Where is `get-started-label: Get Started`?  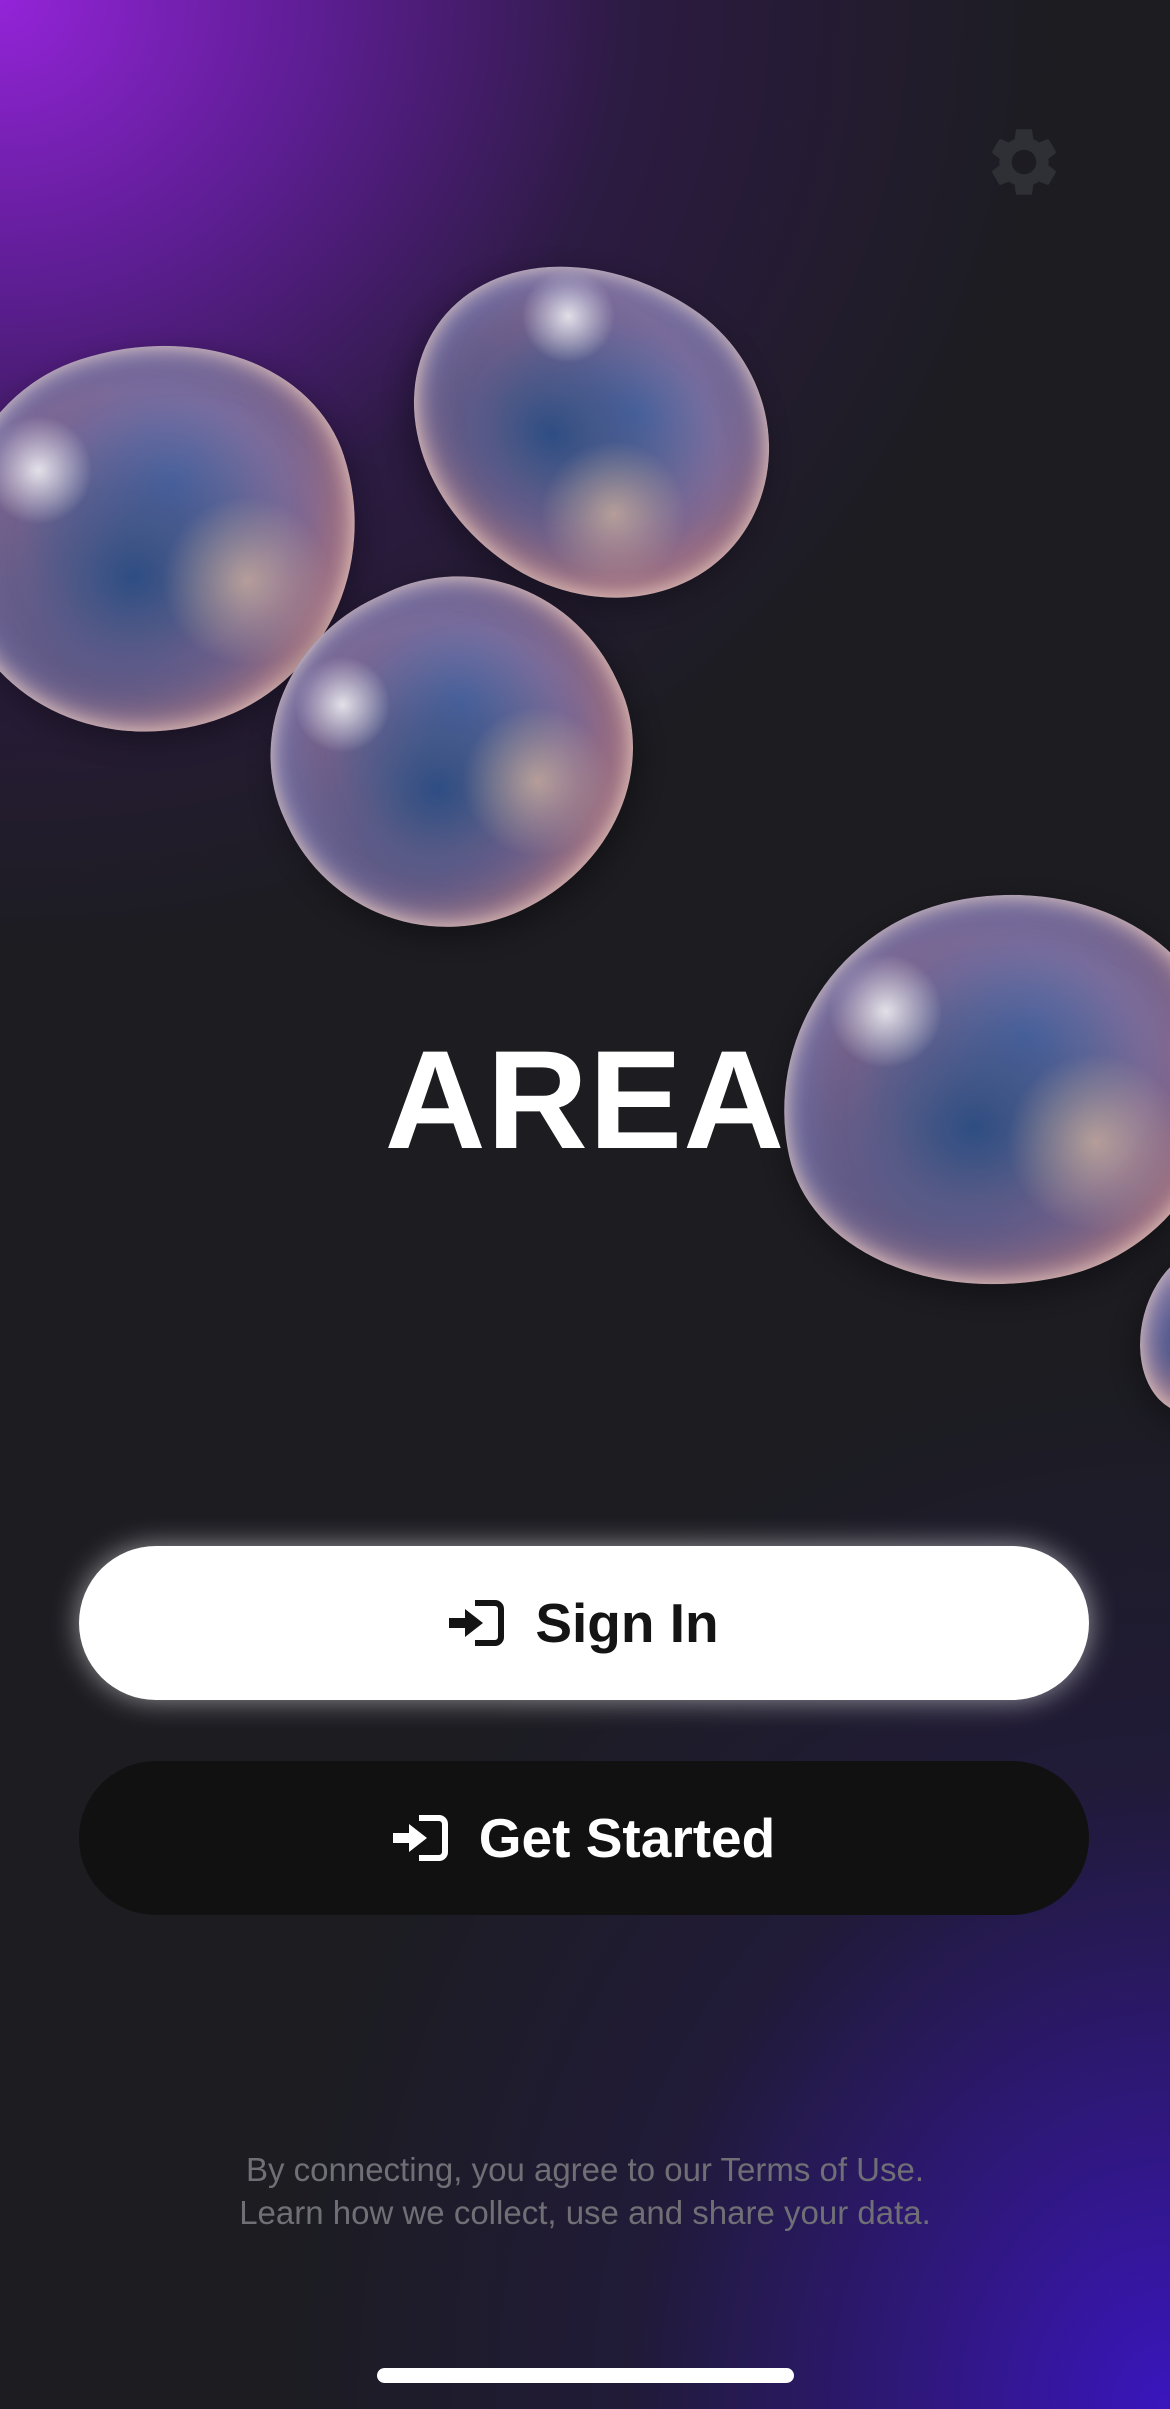 get-started-label: Get Started is located at coordinates (627, 1838).